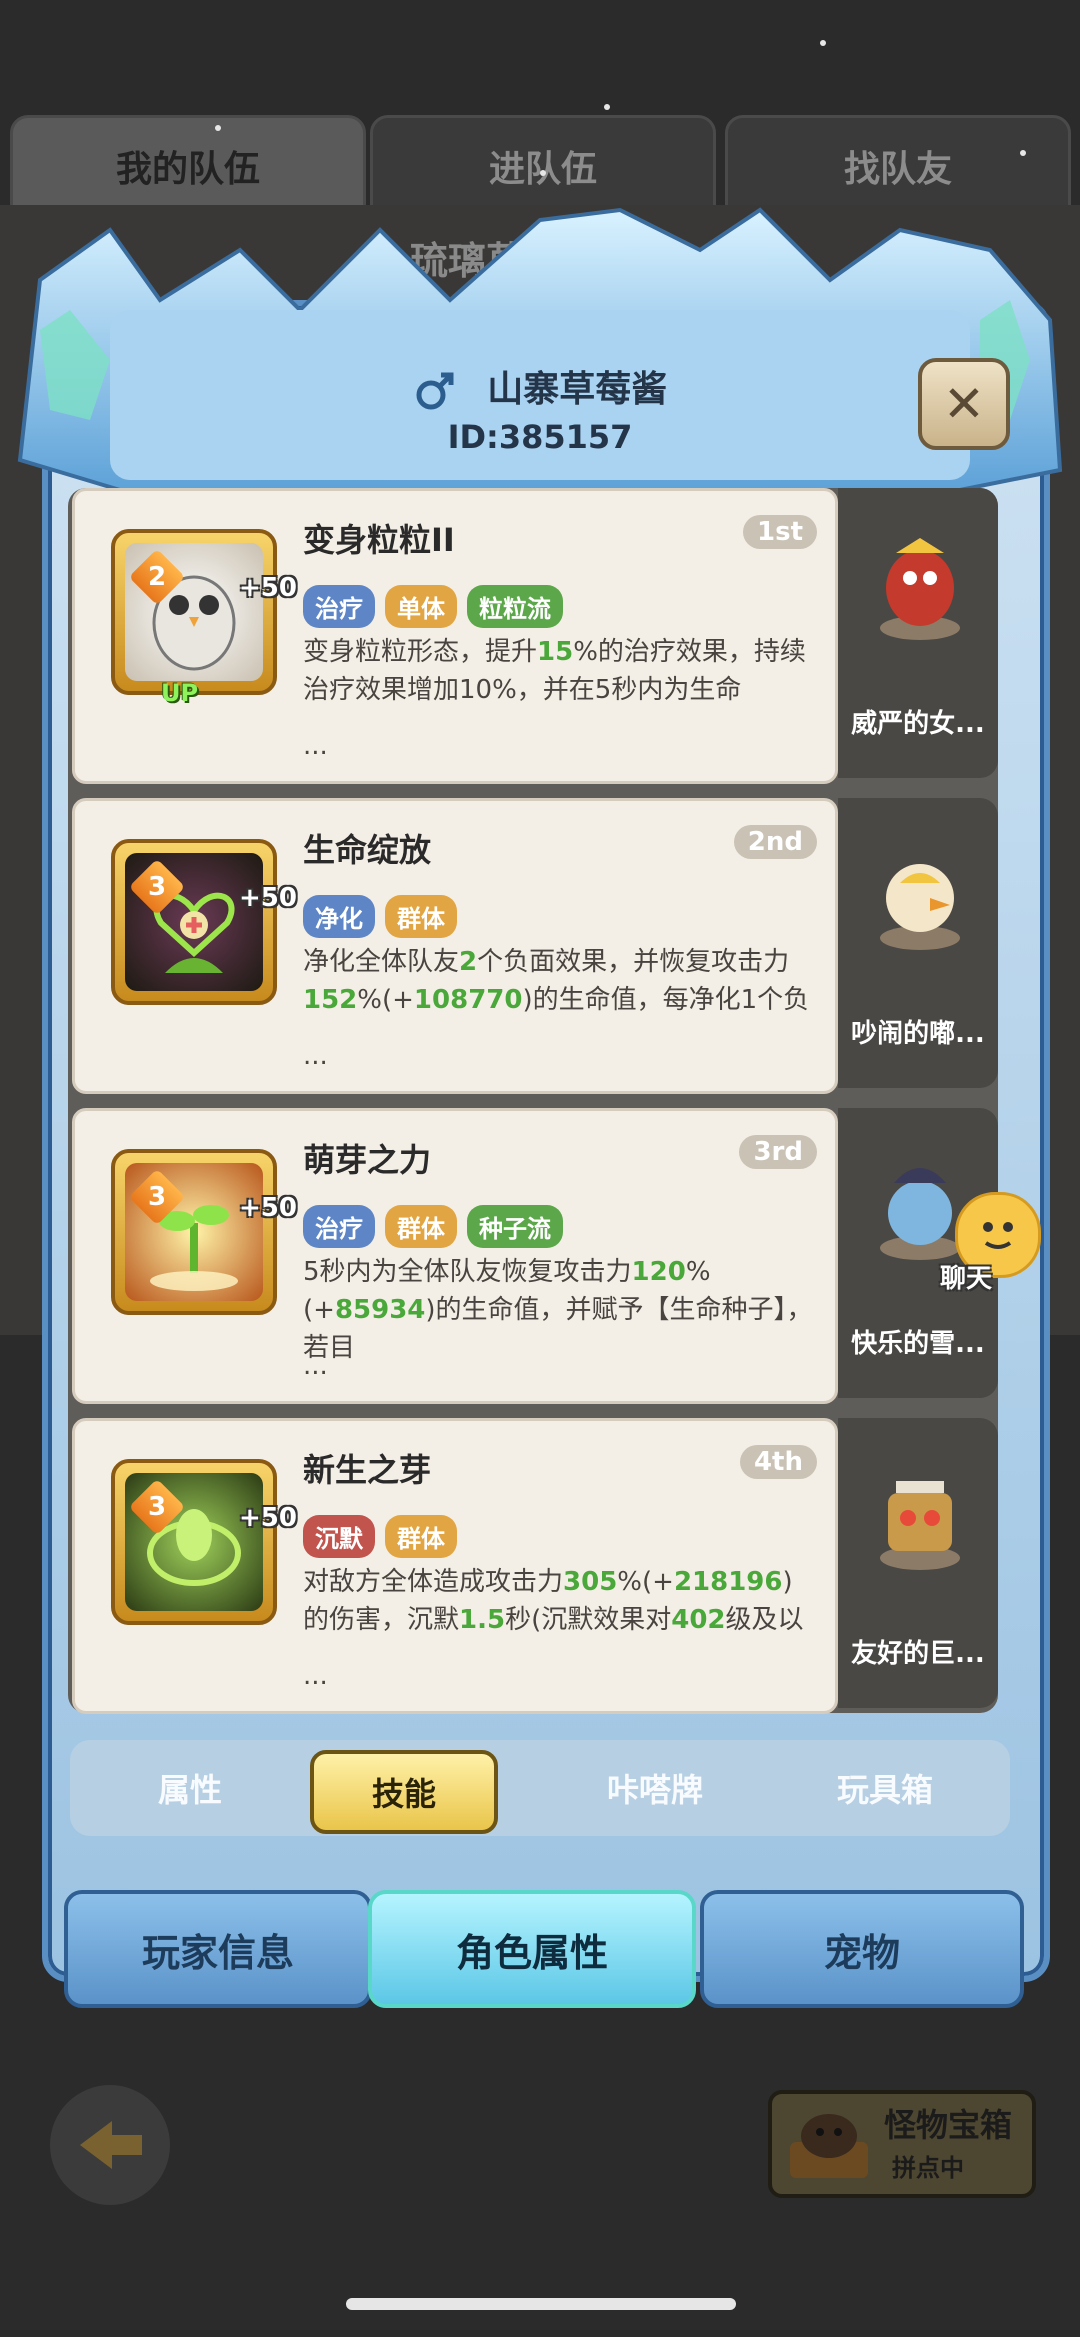  Describe the element at coordinates (515, 606) in the screenshot. I see `skill-tag: 粒粒流` at that location.